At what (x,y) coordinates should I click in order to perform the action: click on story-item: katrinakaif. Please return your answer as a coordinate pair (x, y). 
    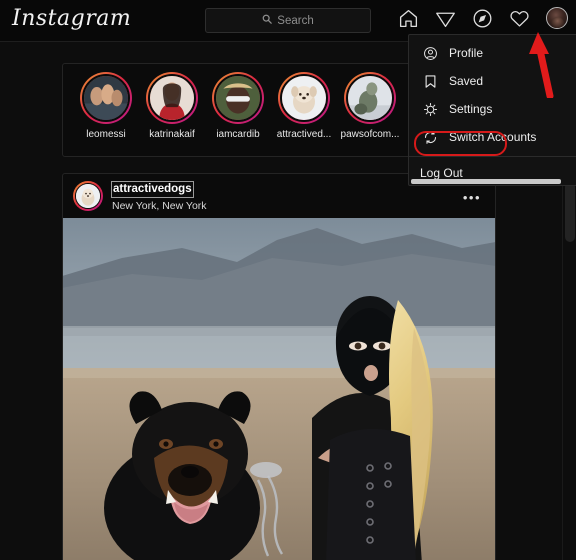
    Looking at the image, I should click on (172, 106).